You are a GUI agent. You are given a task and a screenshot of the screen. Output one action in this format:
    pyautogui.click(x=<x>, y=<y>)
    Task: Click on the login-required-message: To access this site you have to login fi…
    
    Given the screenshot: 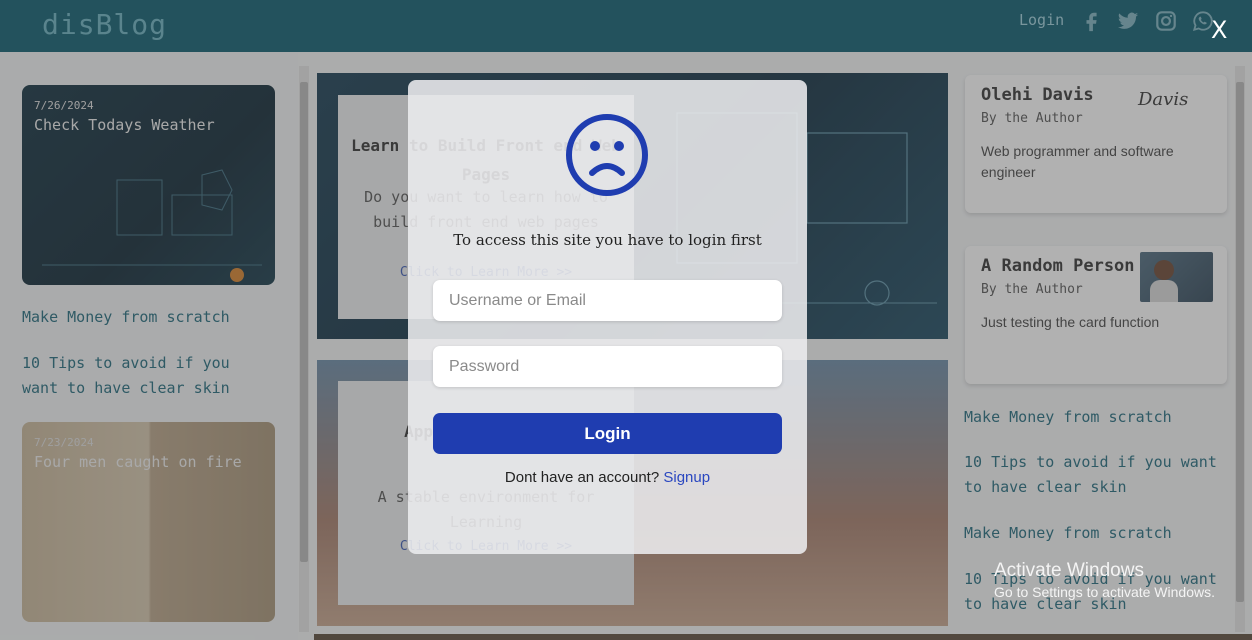 What is the action you would take?
    pyautogui.click(x=607, y=240)
    